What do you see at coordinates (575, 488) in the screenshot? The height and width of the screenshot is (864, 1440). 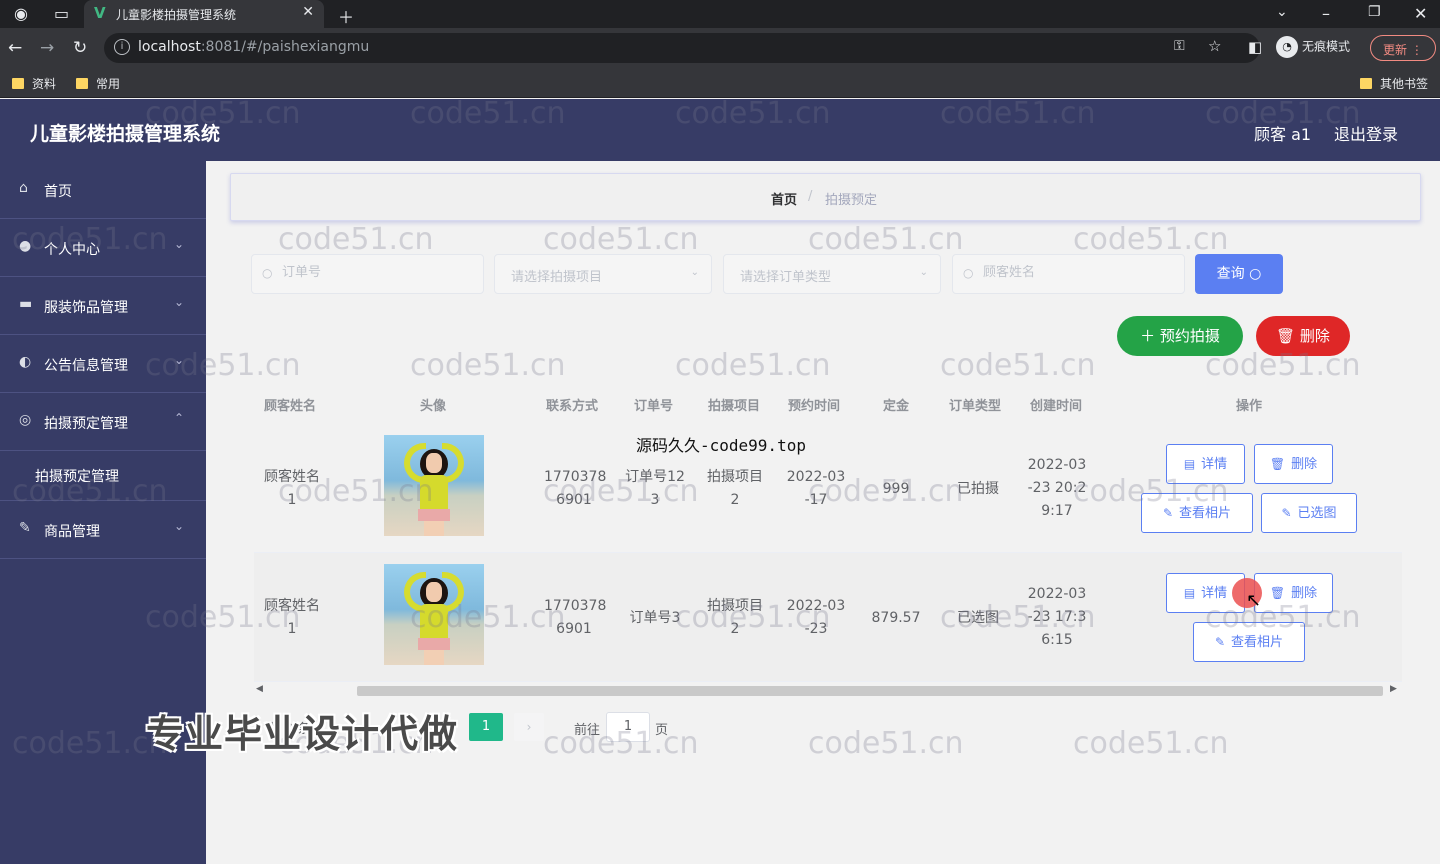 I see `phone-cell: 1770378 6901` at bounding box center [575, 488].